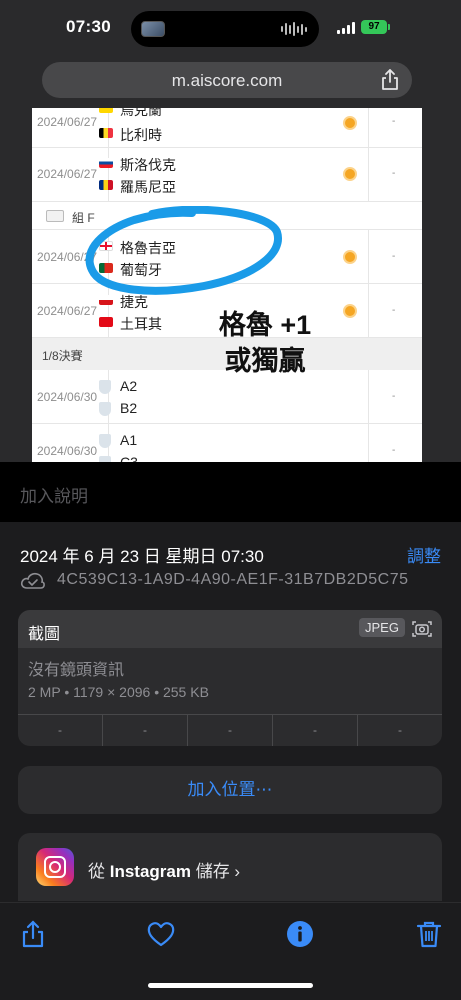 The width and height of the screenshot is (461, 1000). I want to click on caption-field: 加入說明, so click(230, 492).